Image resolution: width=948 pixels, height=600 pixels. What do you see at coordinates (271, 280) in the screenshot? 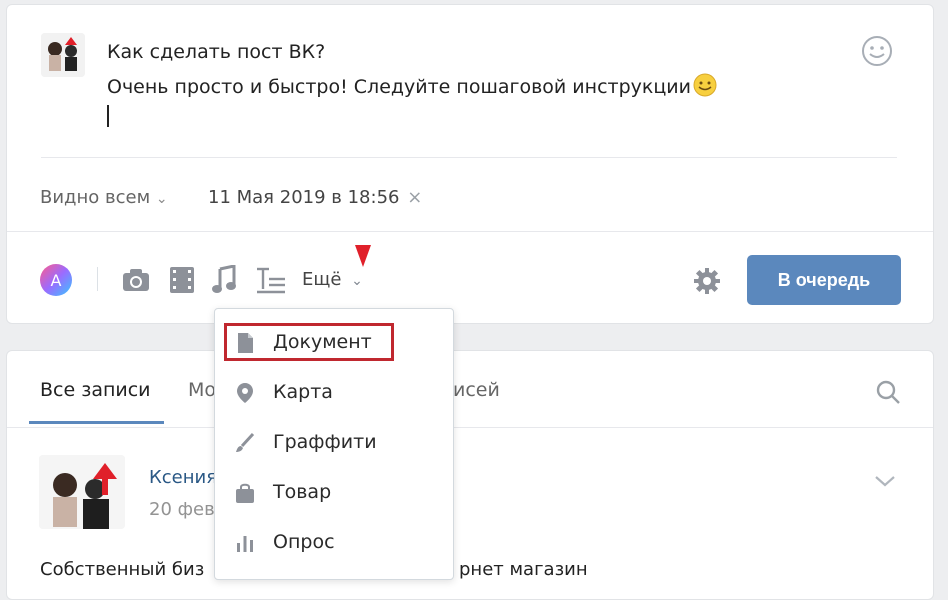
I see `article-icon` at bounding box center [271, 280].